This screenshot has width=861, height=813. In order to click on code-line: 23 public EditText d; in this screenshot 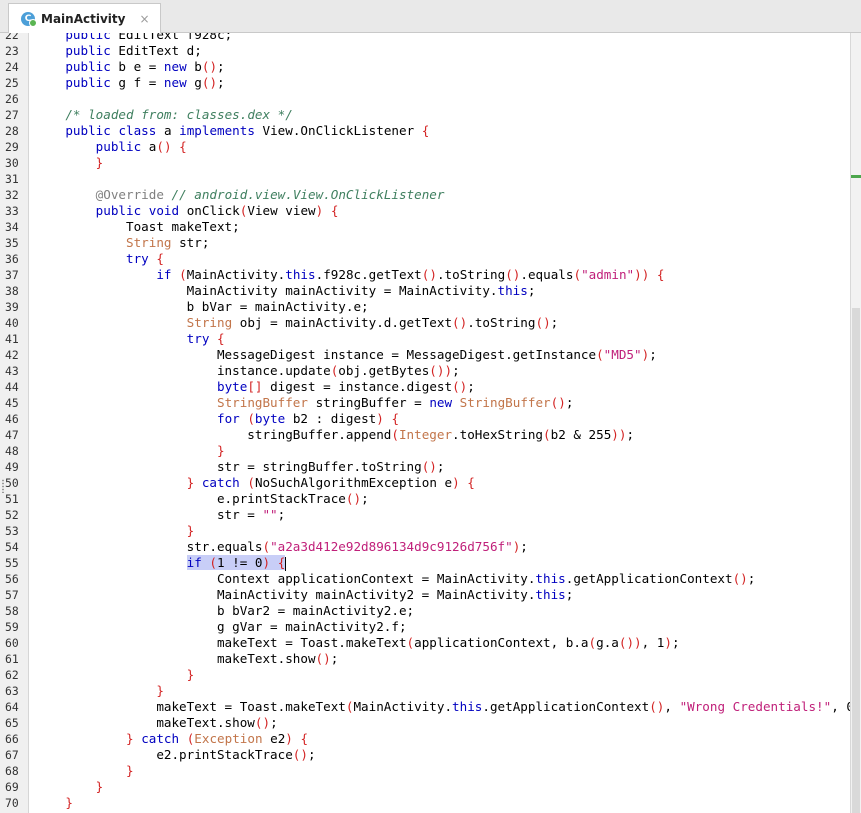, I will do `click(425, 51)`.